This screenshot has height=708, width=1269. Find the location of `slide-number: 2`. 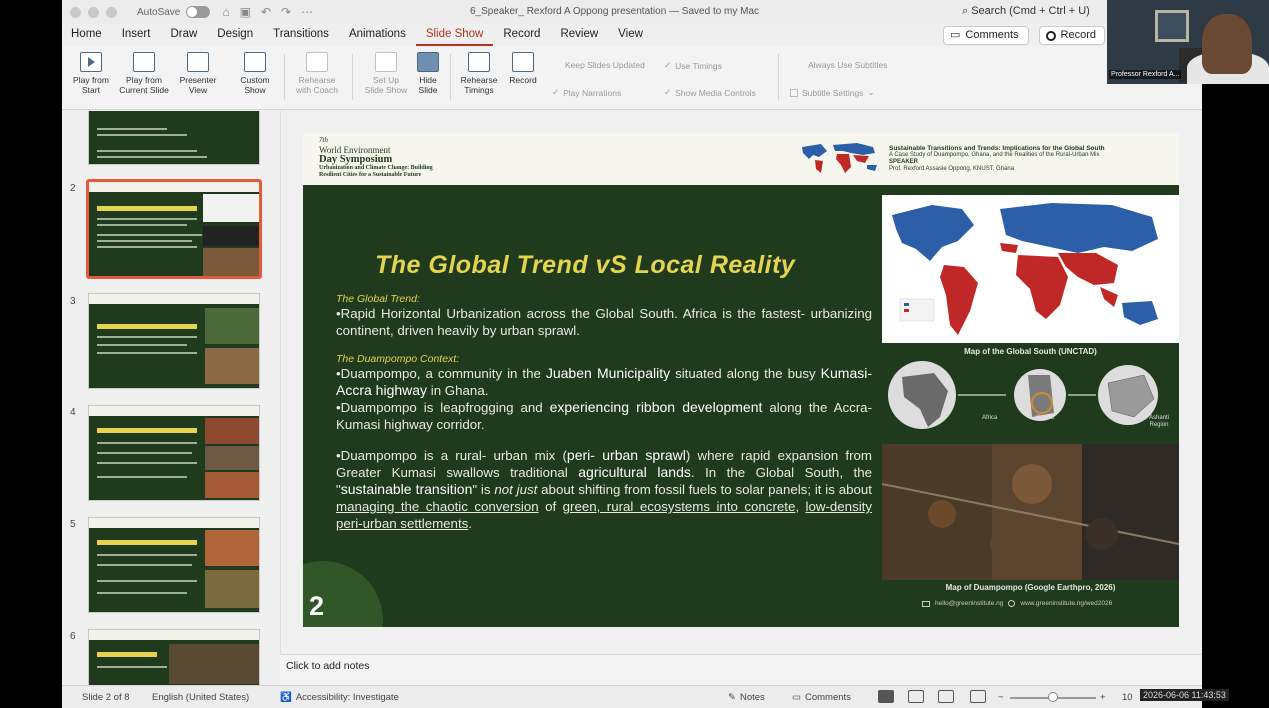

slide-number: 2 is located at coordinates (317, 606).